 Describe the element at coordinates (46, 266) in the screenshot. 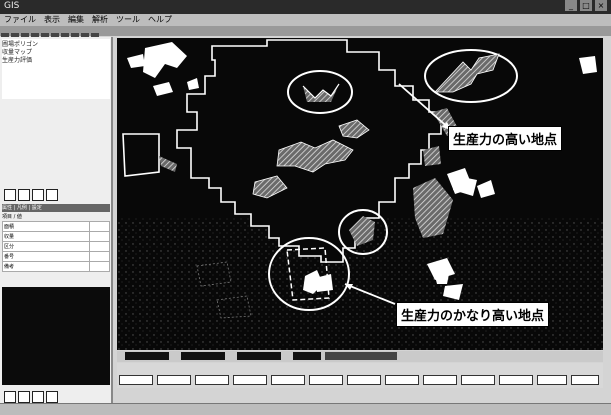

I see `property-key: 備考` at that location.